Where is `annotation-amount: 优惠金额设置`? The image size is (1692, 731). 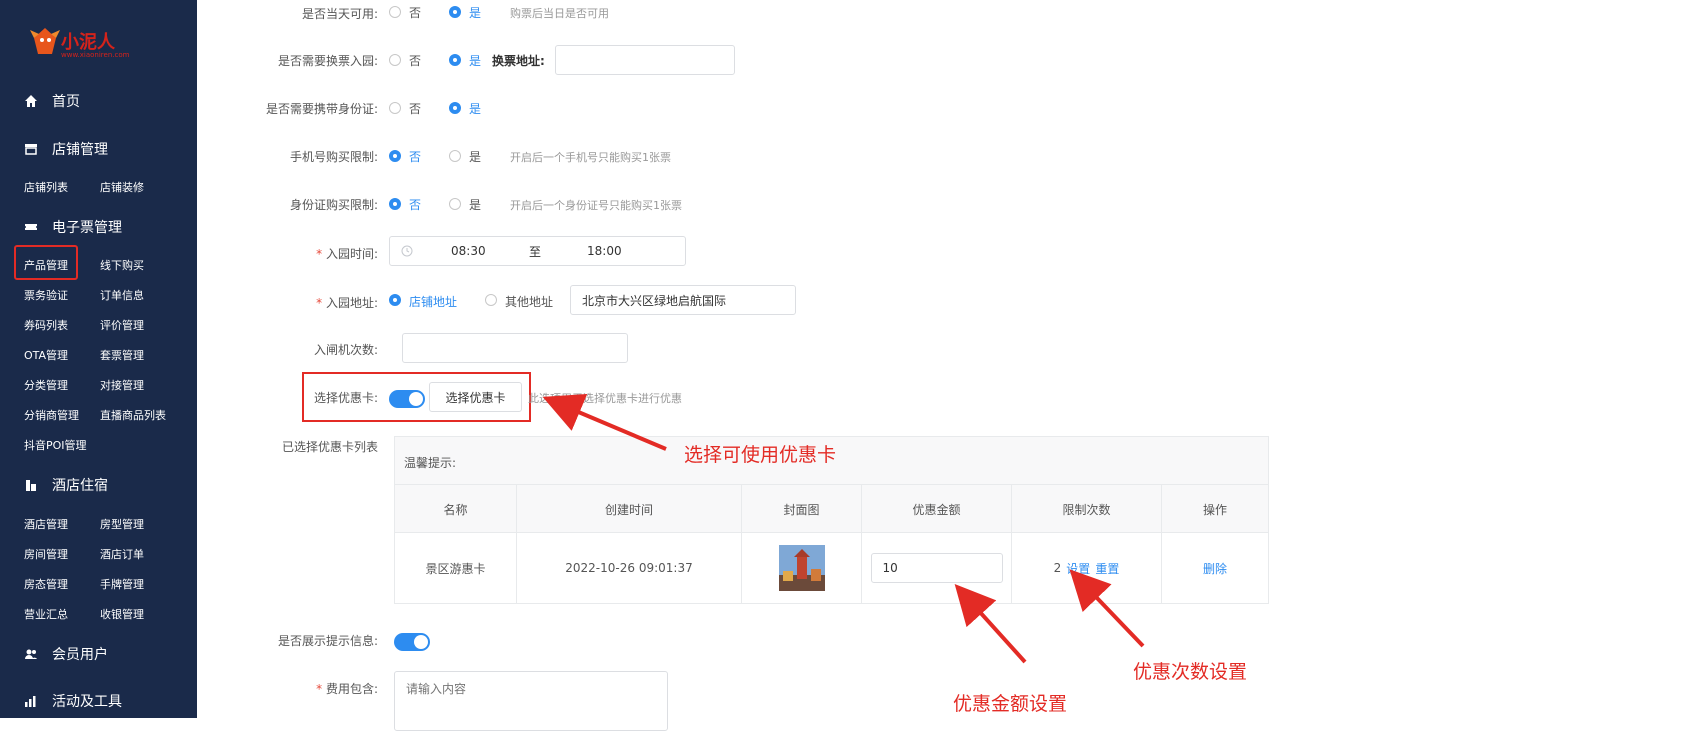
annotation-amount: 优惠金额设置 is located at coordinates (1010, 704).